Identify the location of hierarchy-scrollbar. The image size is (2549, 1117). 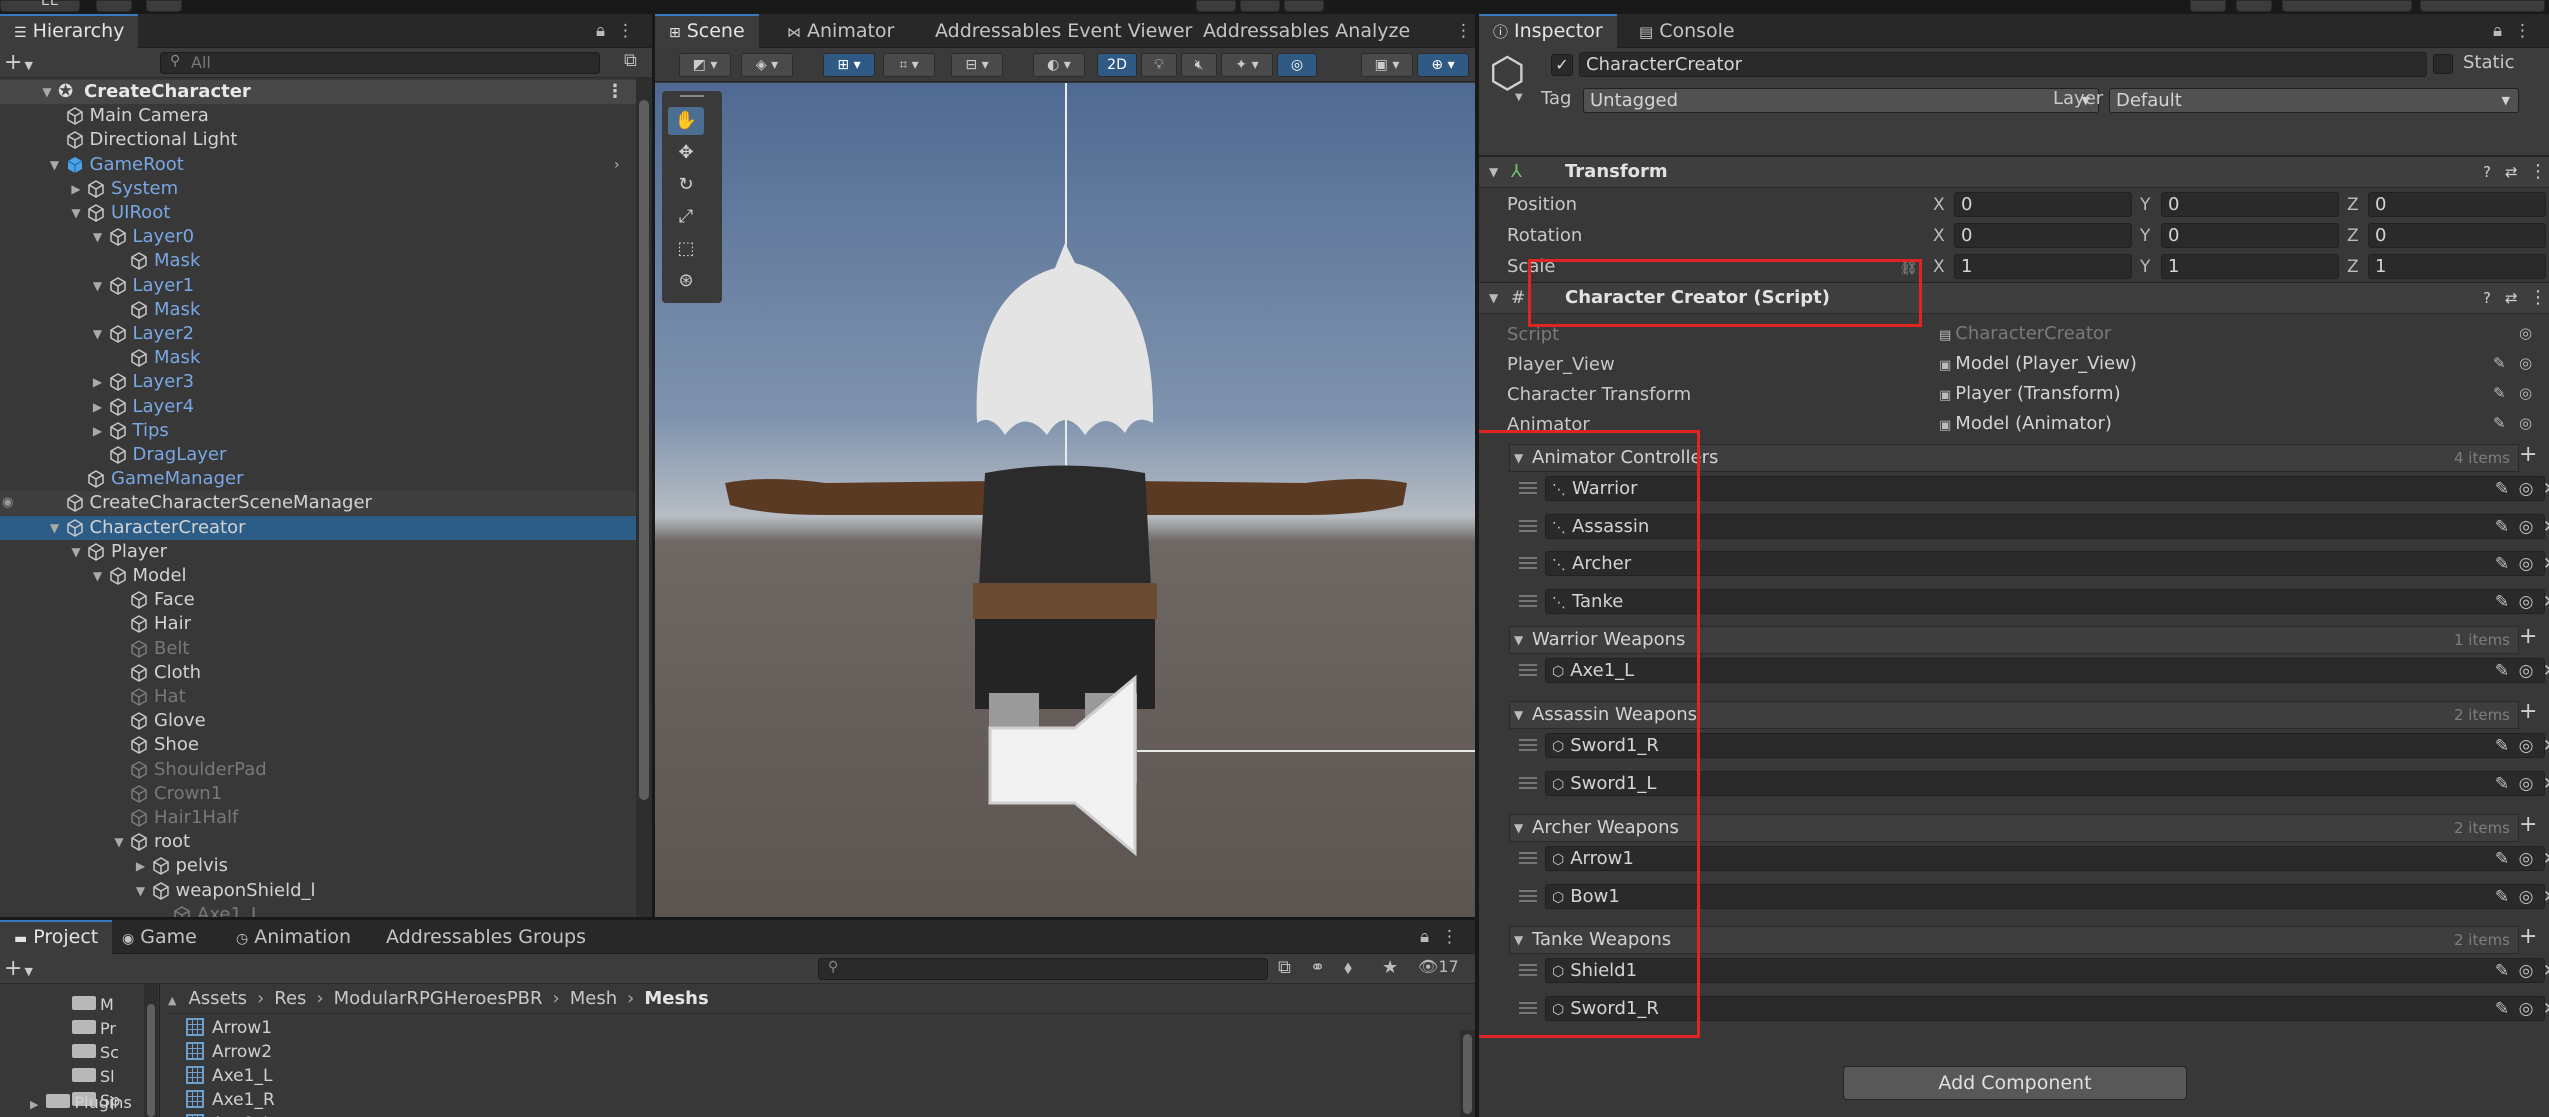
(644, 497).